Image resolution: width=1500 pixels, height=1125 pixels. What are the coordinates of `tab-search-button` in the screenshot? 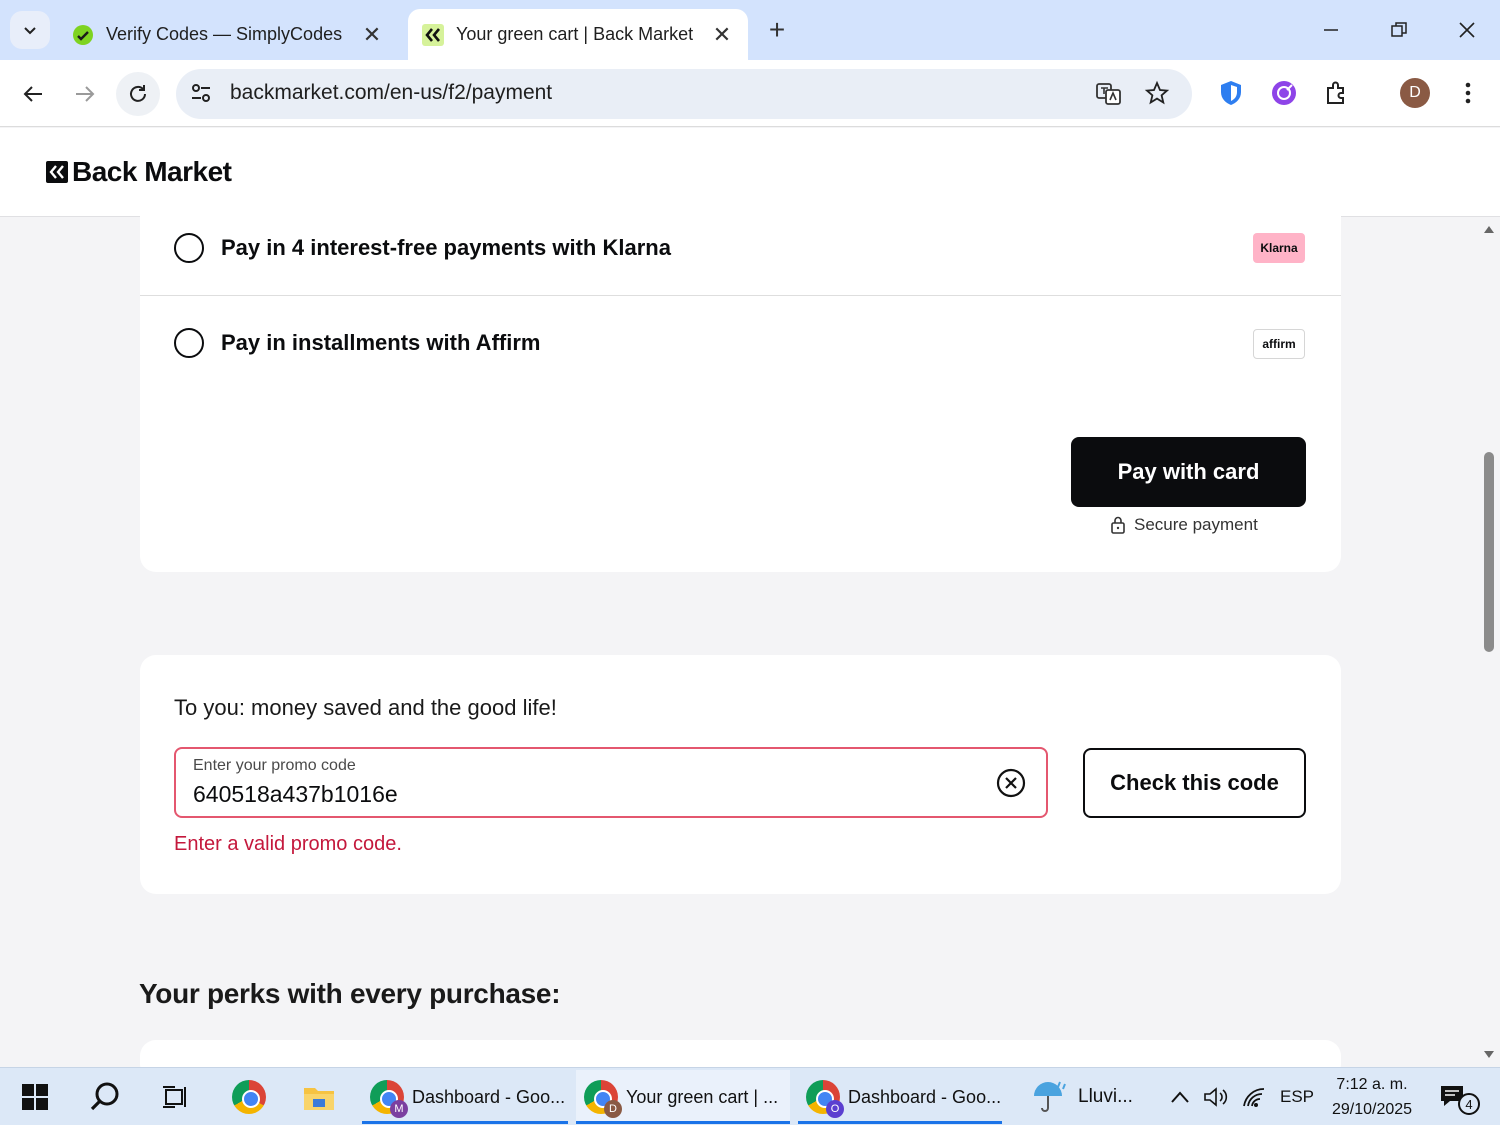 It's located at (30, 30).